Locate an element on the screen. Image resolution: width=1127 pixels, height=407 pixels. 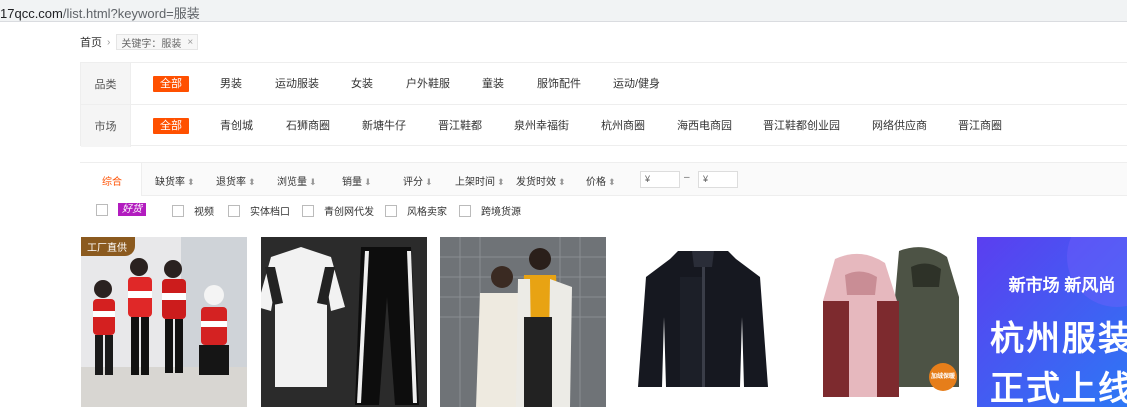
product-image-sweatshirt-set is located at coordinates (344, 322).